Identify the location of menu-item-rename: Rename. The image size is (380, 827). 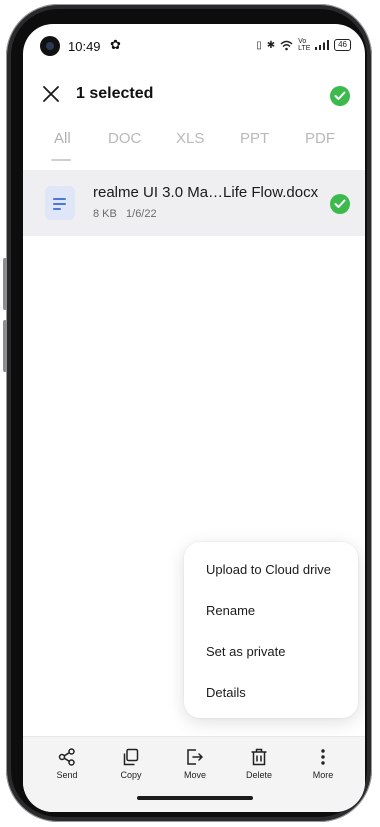
(230, 610).